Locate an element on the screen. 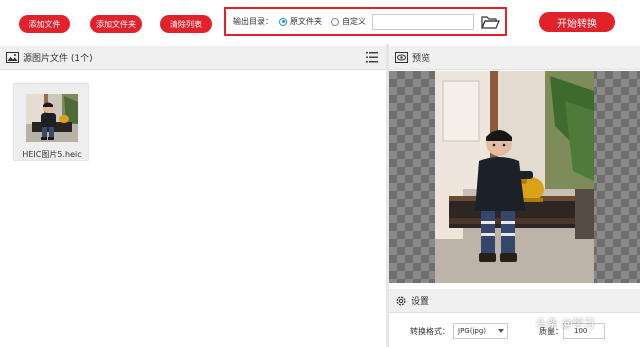  file-thumbnail-image is located at coordinates (52, 118).